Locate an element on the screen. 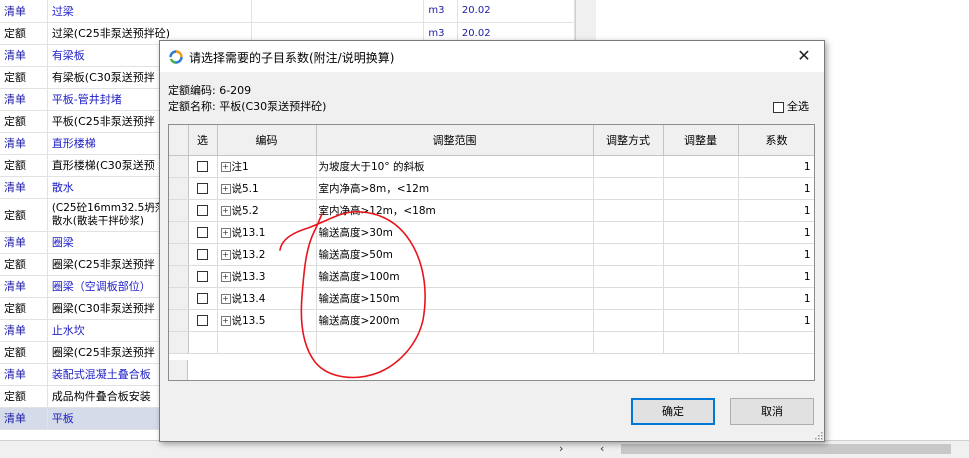 This screenshot has height=458, width=969. row-code-cell: + 说5.1 is located at coordinates (267, 188).